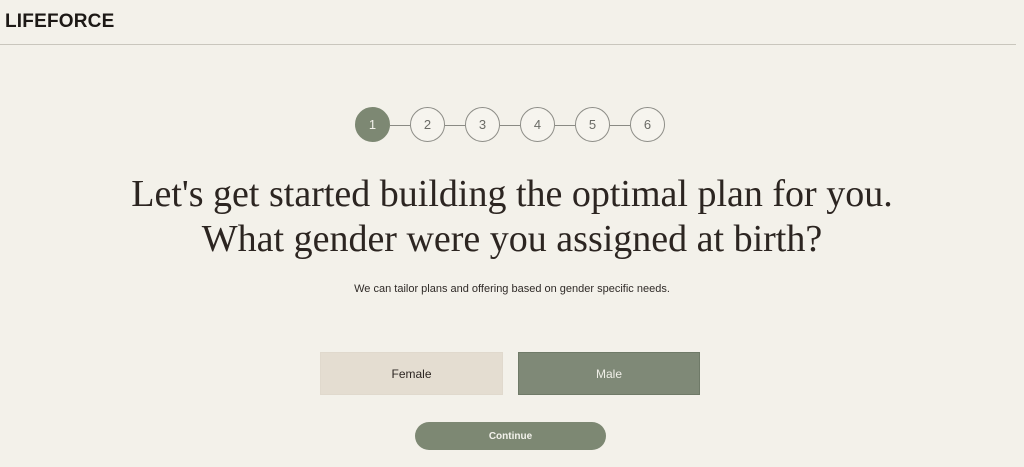 This screenshot has height=467, width=1024. I want to click on step-4: 4, so click(537, 124).